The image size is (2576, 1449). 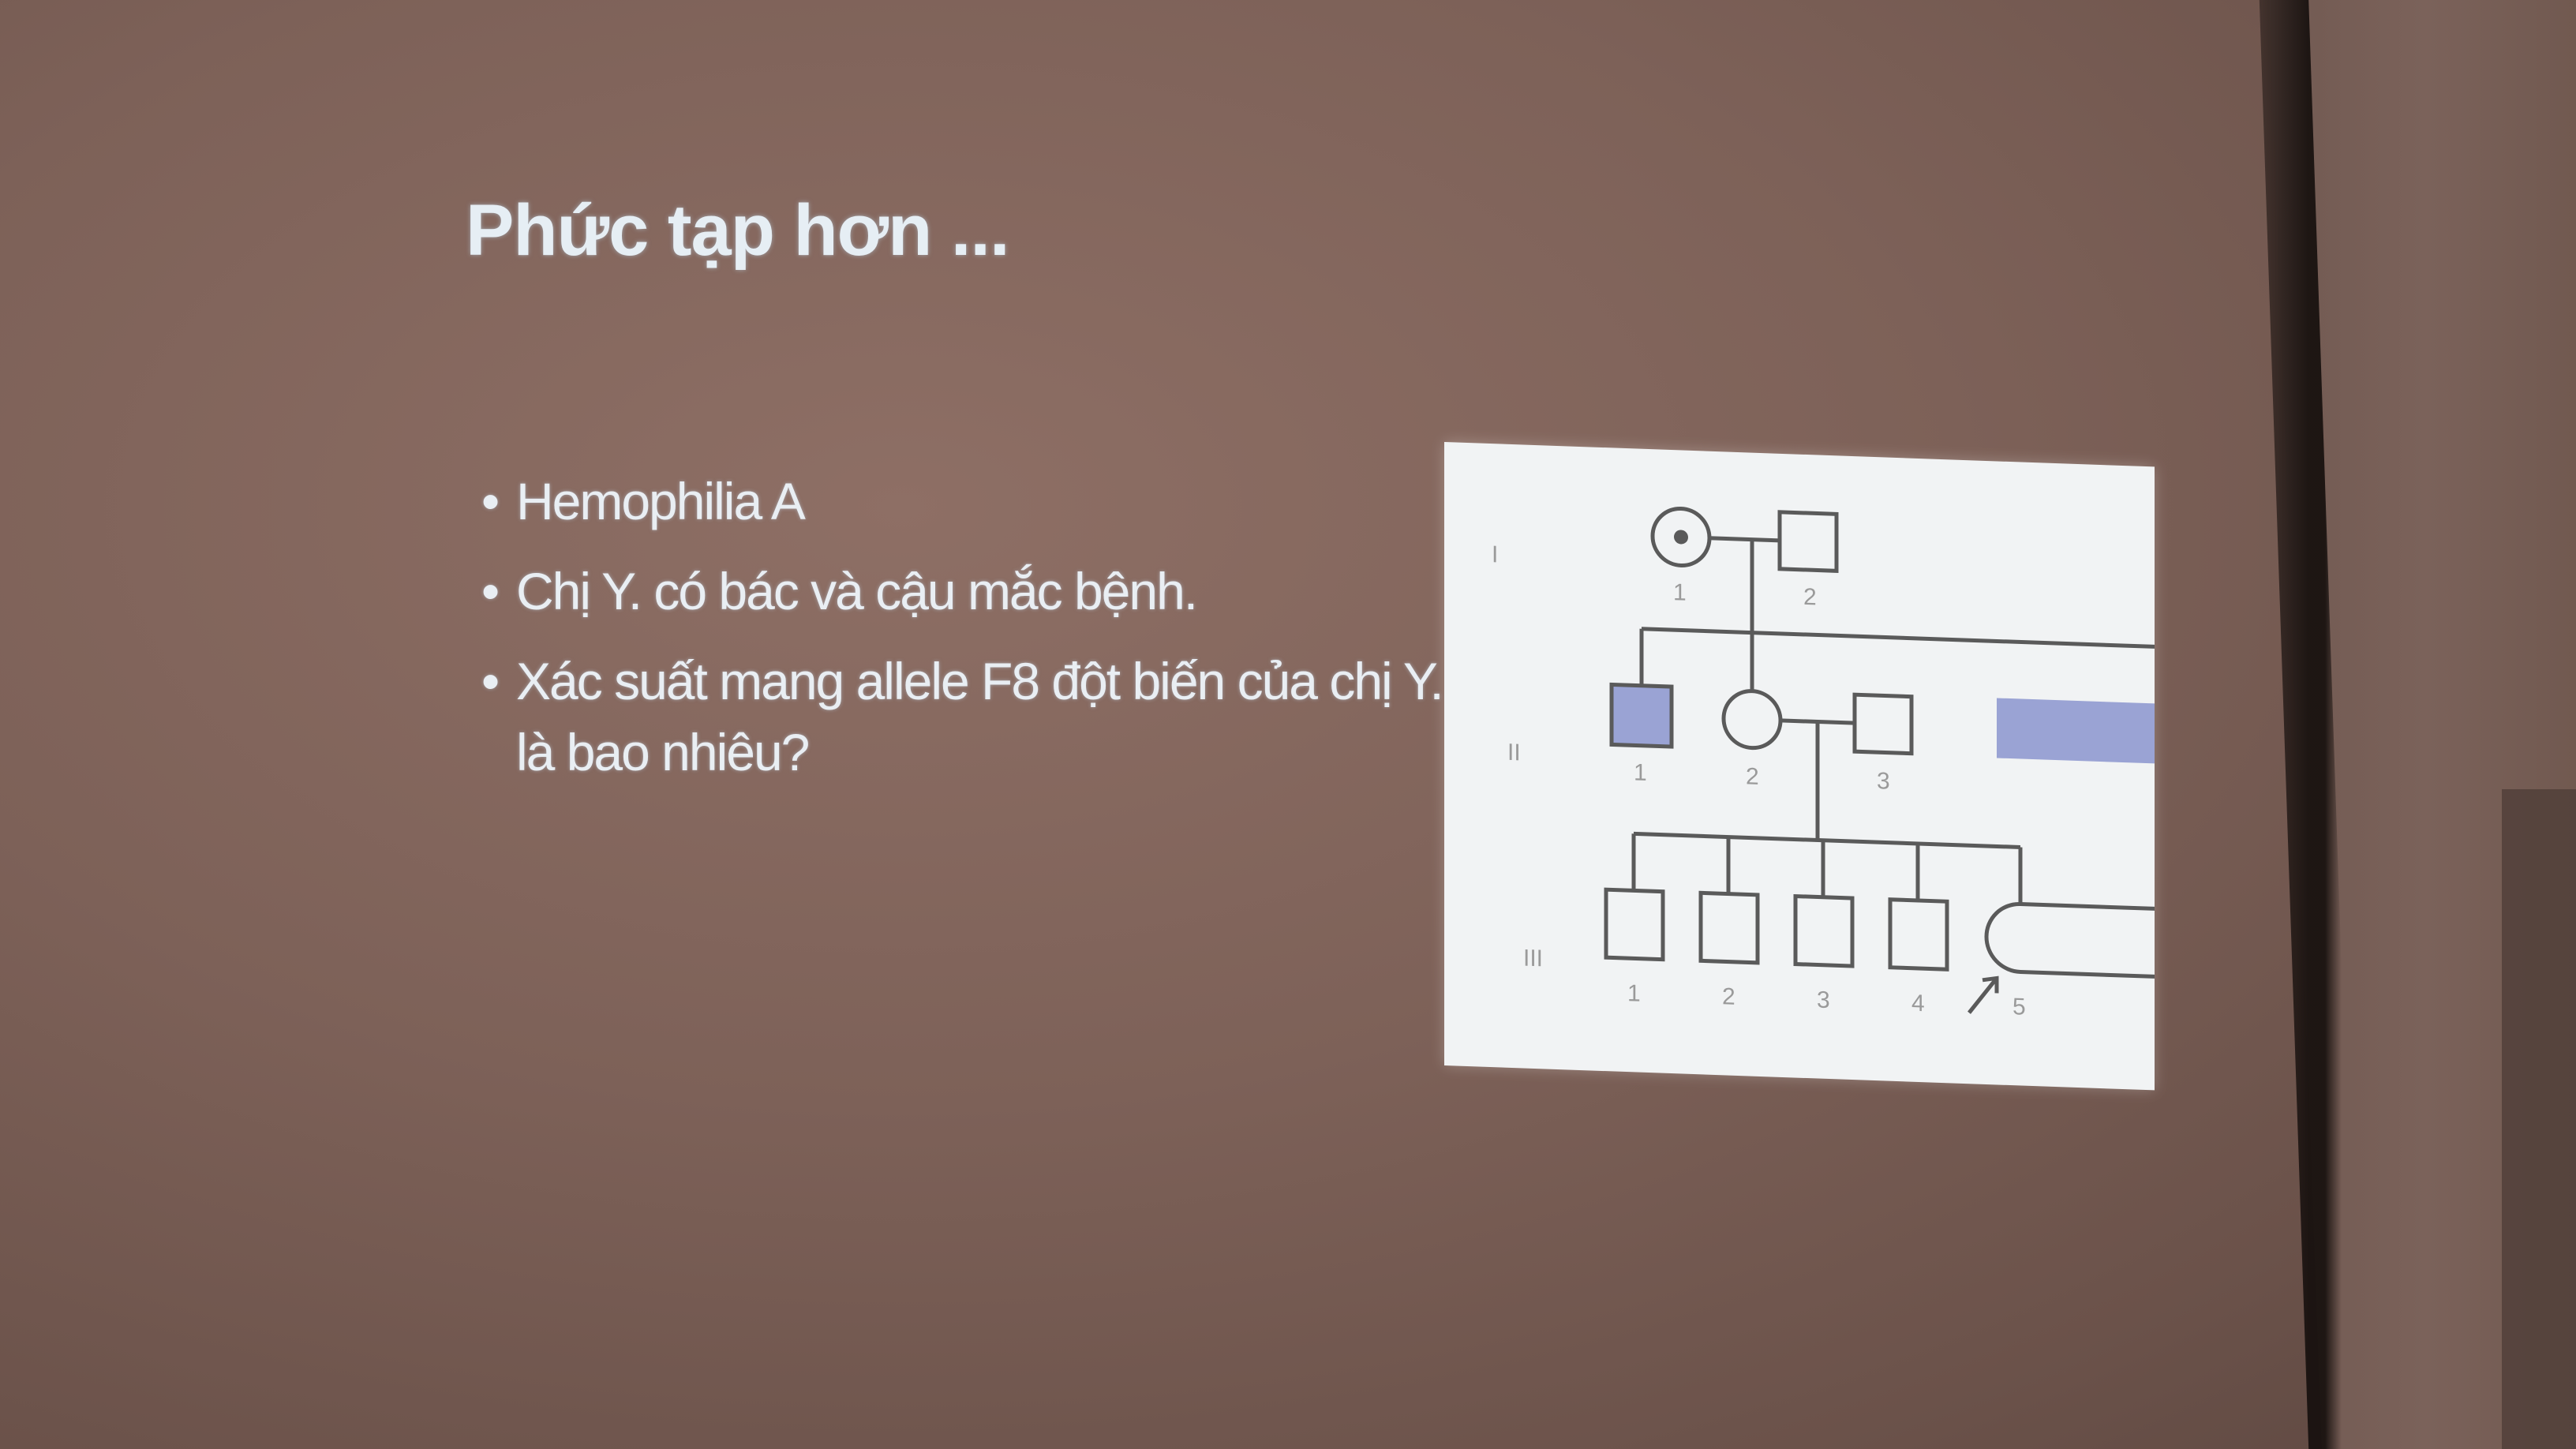 What do you see at coordinates (1752, 720) in the screenshot?
I see `gen2-female` at bounding box center [1752, 720].